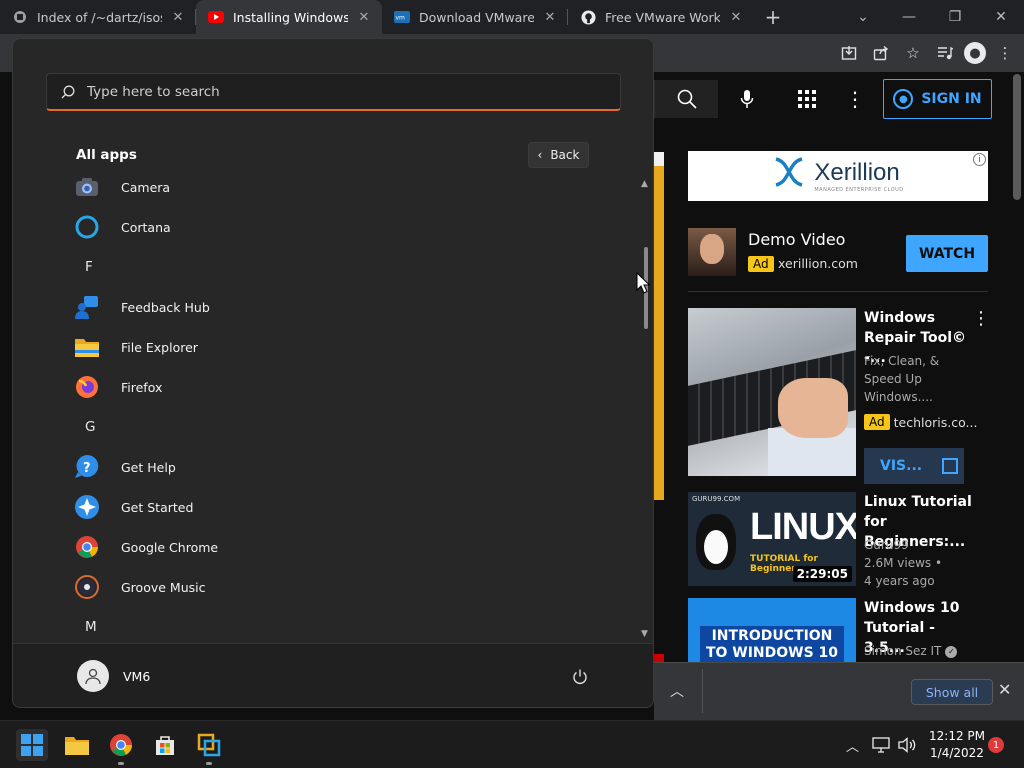 The image size is (1024, 768). What do you see at coordinates (87, 467) in the screenshot?
I see `get-help-icon: ?` at bounding box center [87, 467].